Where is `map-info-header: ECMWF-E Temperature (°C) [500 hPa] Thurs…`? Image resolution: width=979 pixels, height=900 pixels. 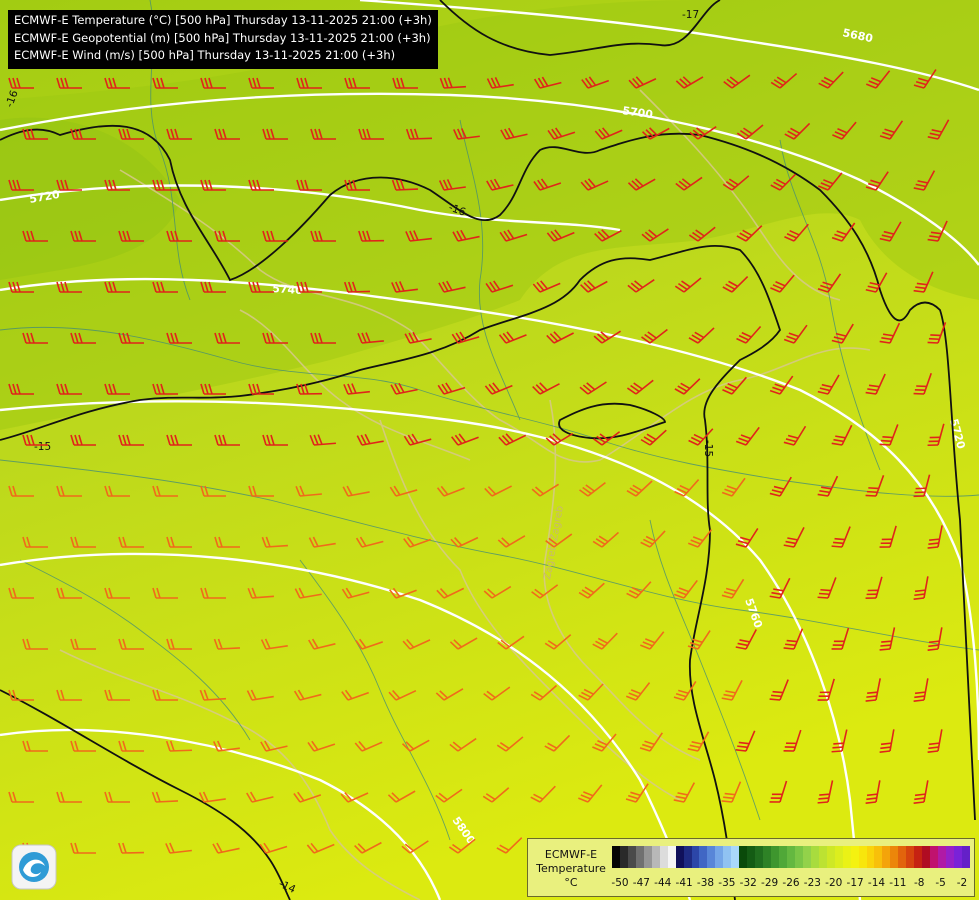 map-info-header: ECMWF-E Temperature (°C) [500 hPa] Thurs… is located at coordinates (223, 39).